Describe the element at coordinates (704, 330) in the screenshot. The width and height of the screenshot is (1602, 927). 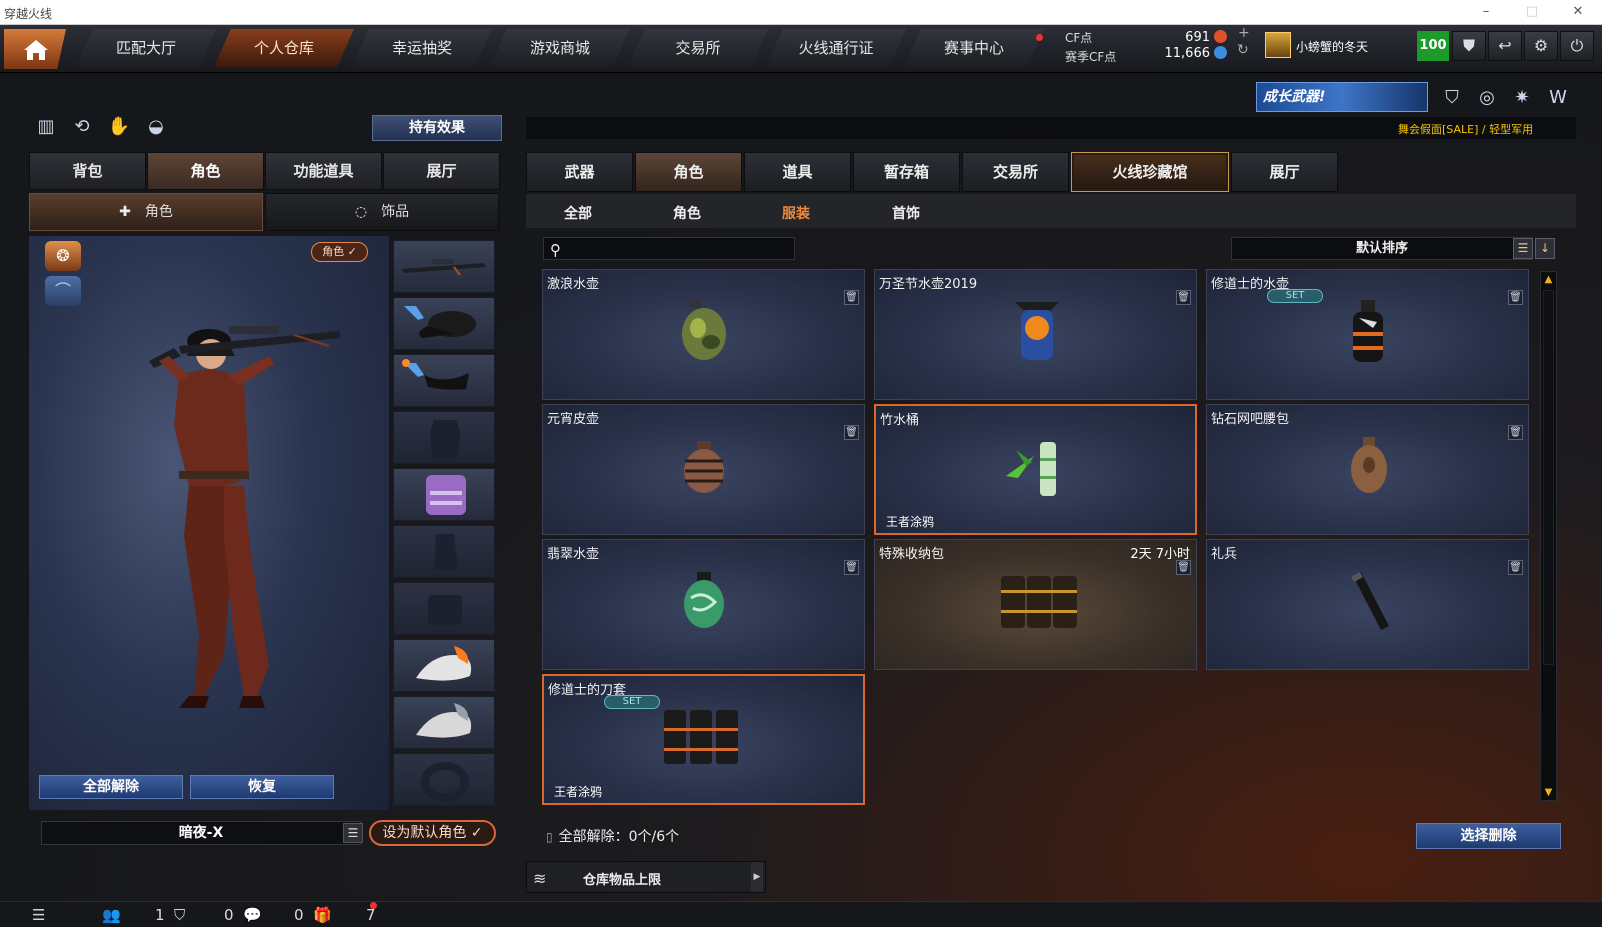
I see `camo-canteen-icon` at that location.